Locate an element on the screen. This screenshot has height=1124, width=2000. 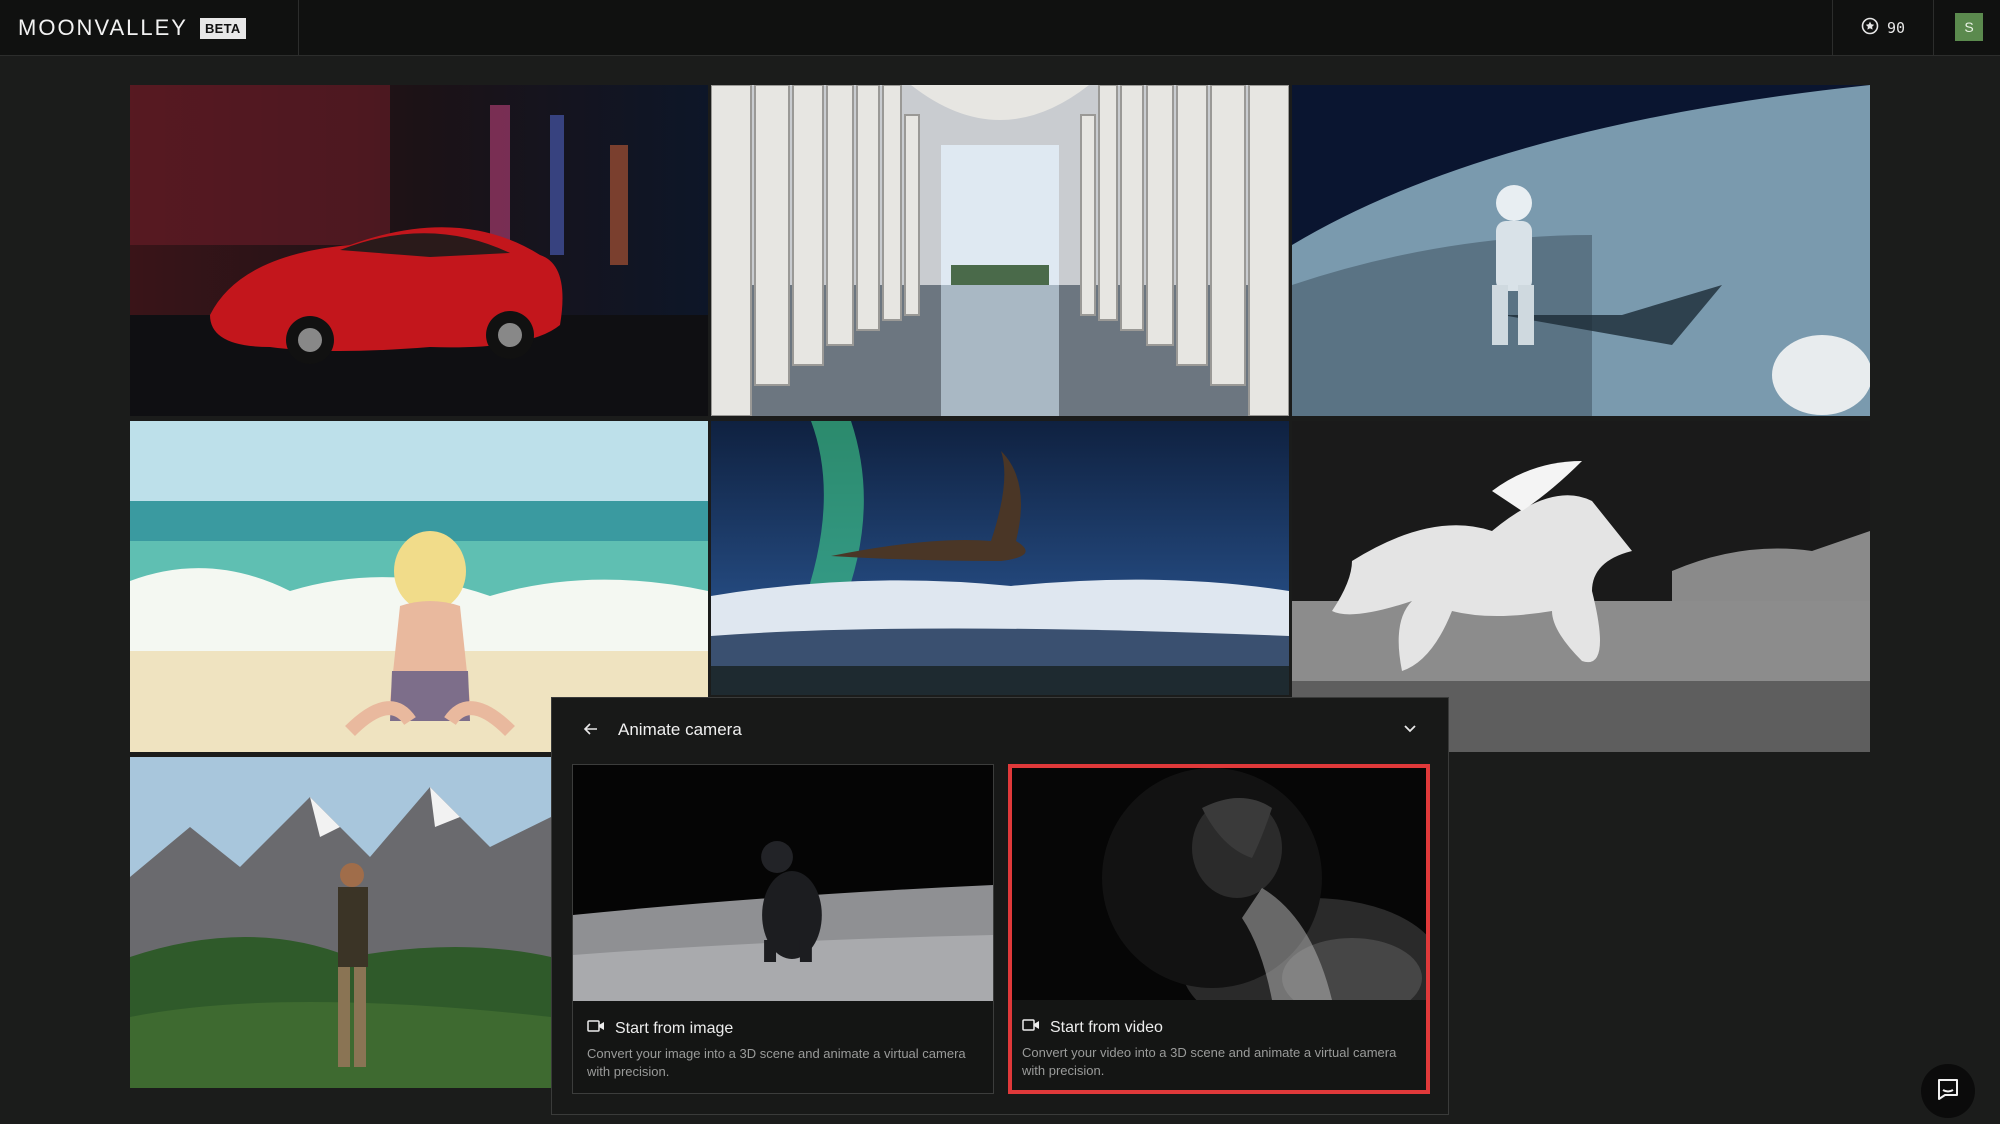
gallery-tile-red-car is located at coordinates (419, 250).